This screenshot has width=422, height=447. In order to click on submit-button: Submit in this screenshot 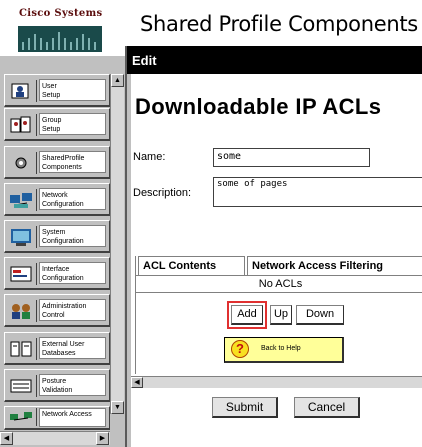, I will do `click(245, 407)`.